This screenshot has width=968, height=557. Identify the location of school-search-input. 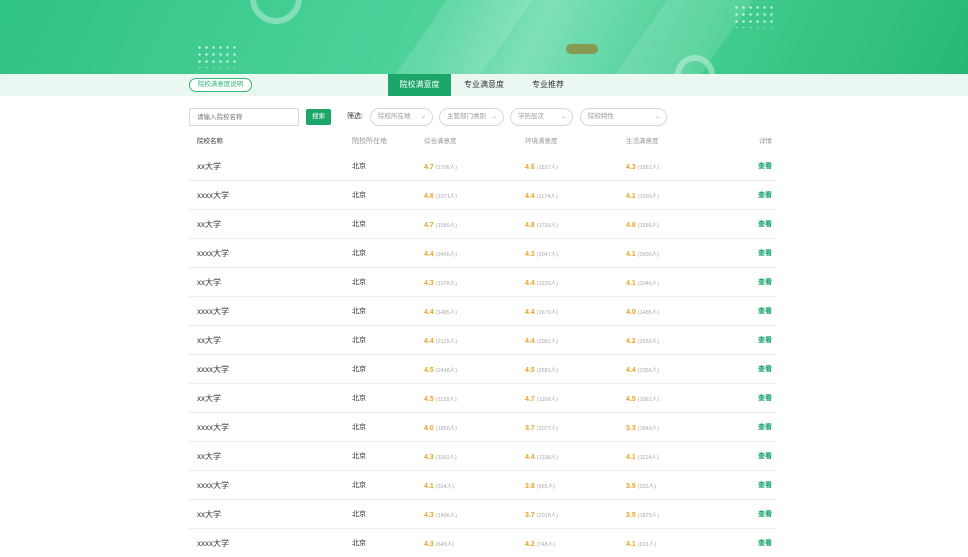
(244, 117).